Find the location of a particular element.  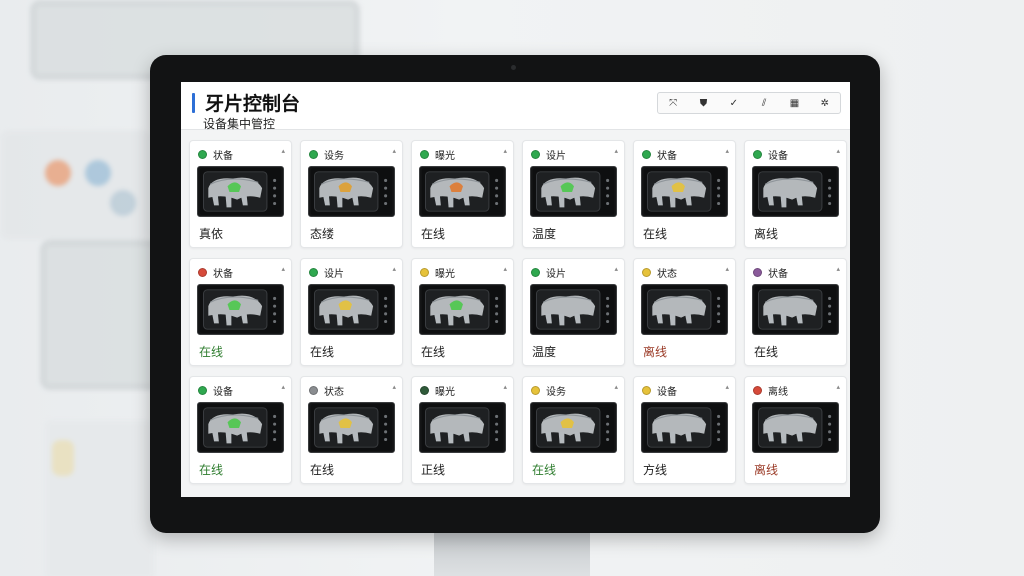

device-card: 状态 ▴ 离线 is located at coordinates (684, 312).